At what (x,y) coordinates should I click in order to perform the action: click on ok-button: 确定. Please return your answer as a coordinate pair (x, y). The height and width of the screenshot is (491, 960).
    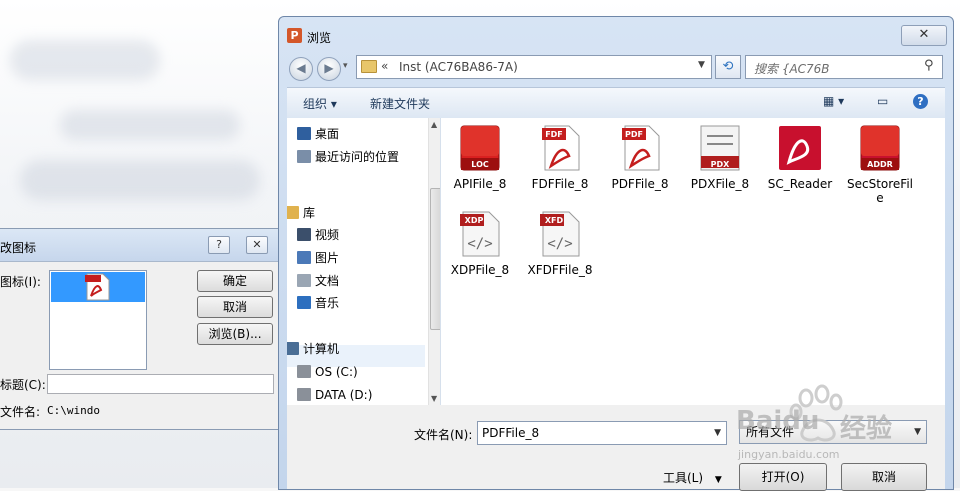
    Looking at the image, I should click on (235, 281).